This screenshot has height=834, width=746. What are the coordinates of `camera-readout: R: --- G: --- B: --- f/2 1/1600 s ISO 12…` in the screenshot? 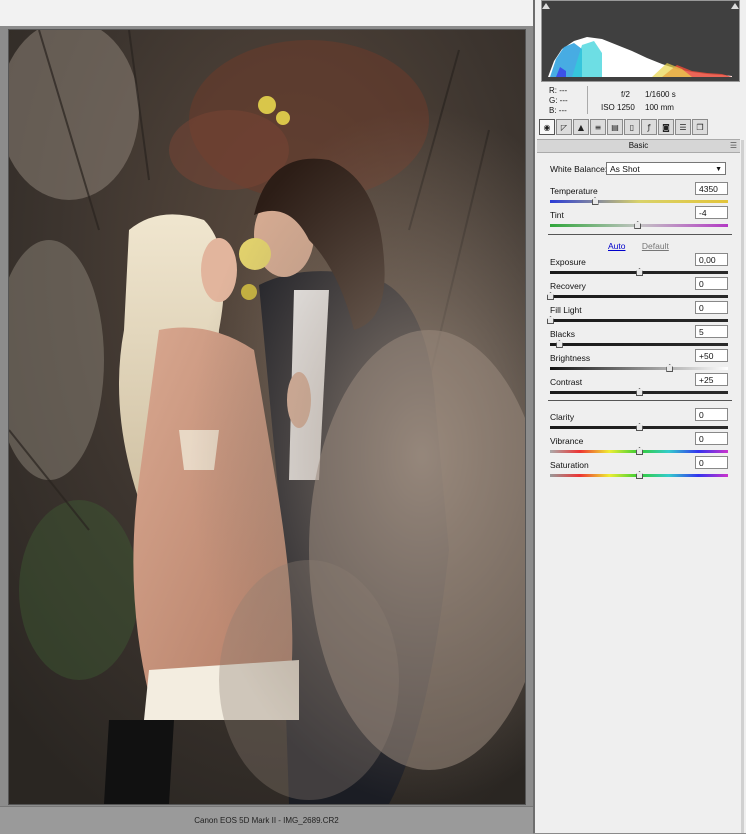 It's located at (640, 100).